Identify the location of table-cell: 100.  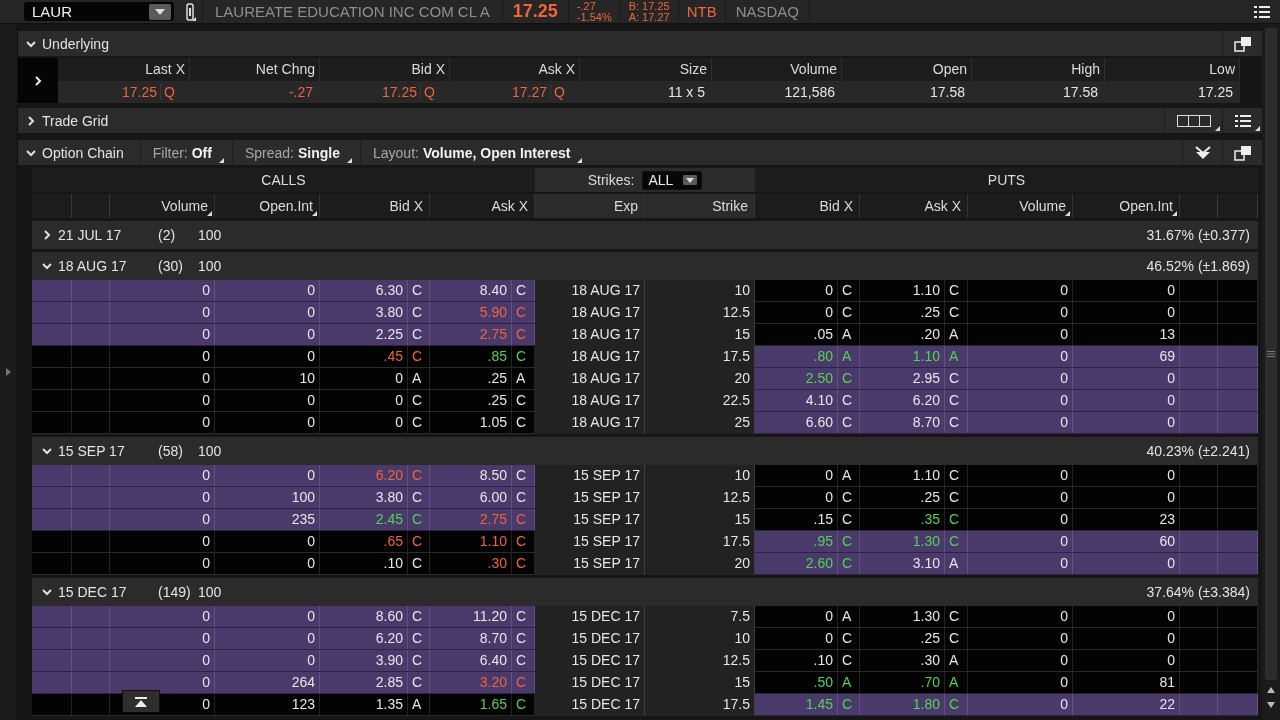
(267, 497).